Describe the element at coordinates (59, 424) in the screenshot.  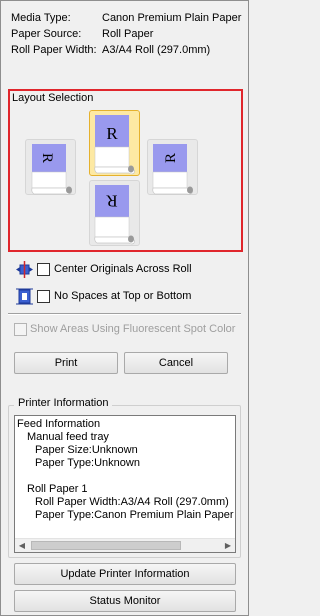
I see `info-line: Feed Information` at that location.